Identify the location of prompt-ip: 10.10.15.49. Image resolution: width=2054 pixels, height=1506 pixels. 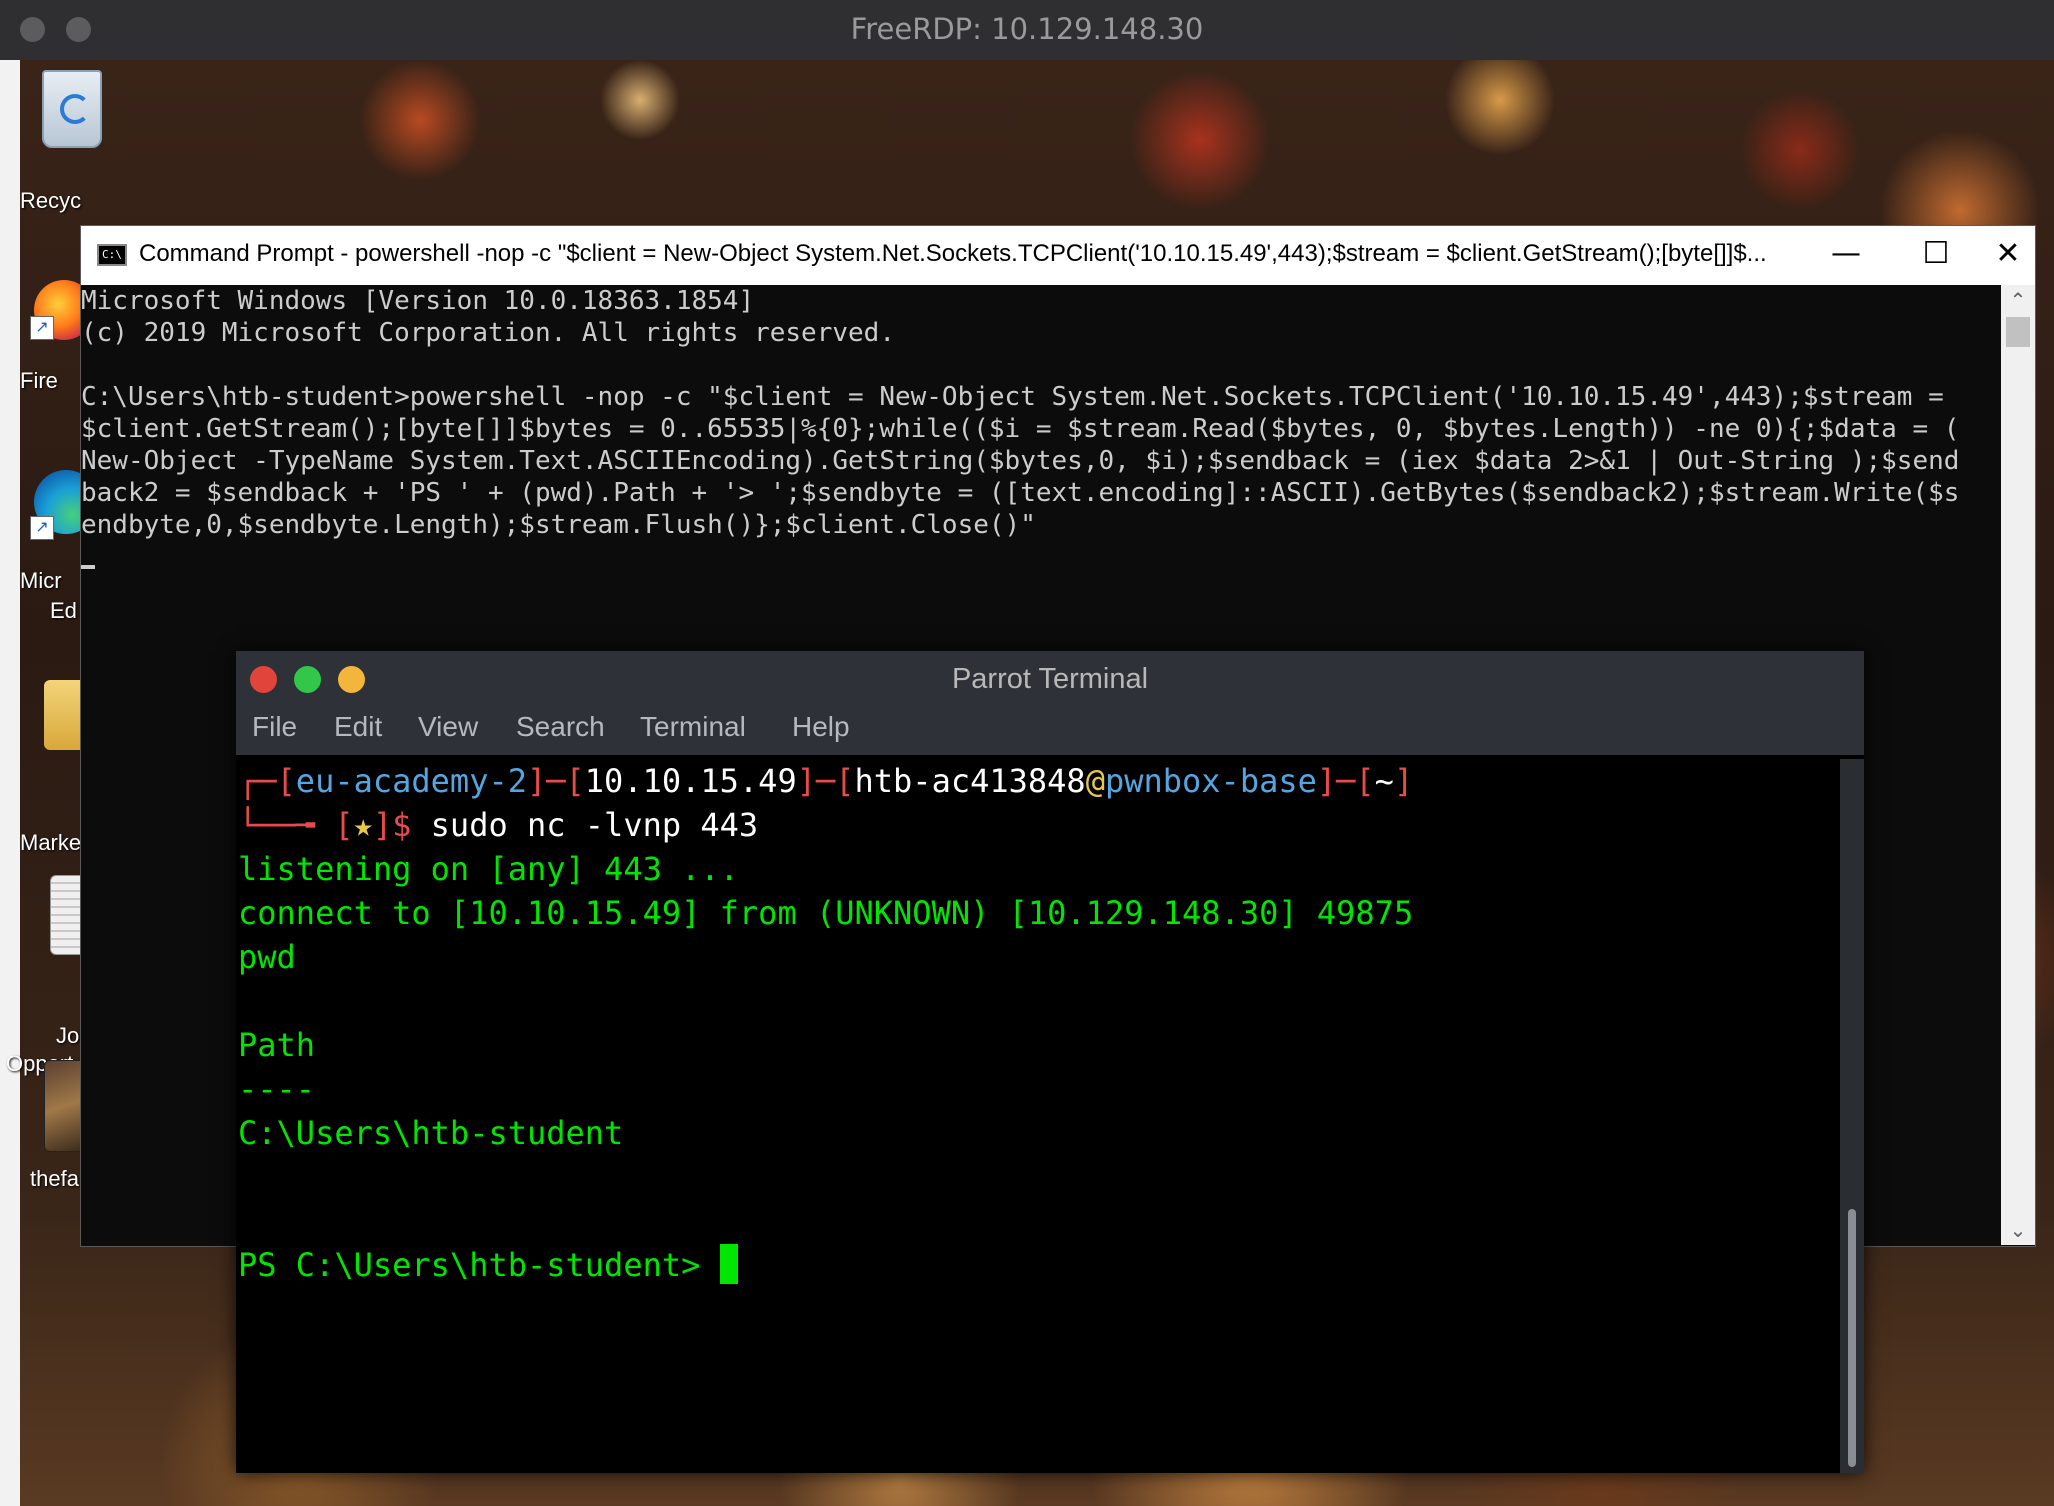
(690, 781).